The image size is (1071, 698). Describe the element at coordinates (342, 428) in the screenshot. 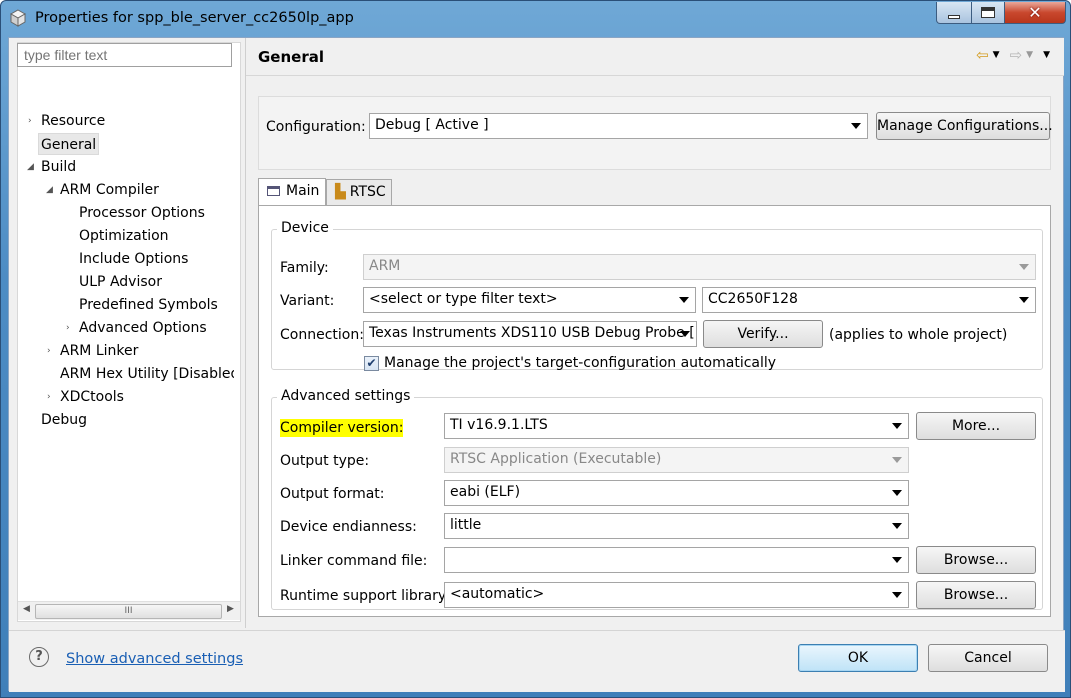

I see `compiler-version-label: Compiler version:` at that location.